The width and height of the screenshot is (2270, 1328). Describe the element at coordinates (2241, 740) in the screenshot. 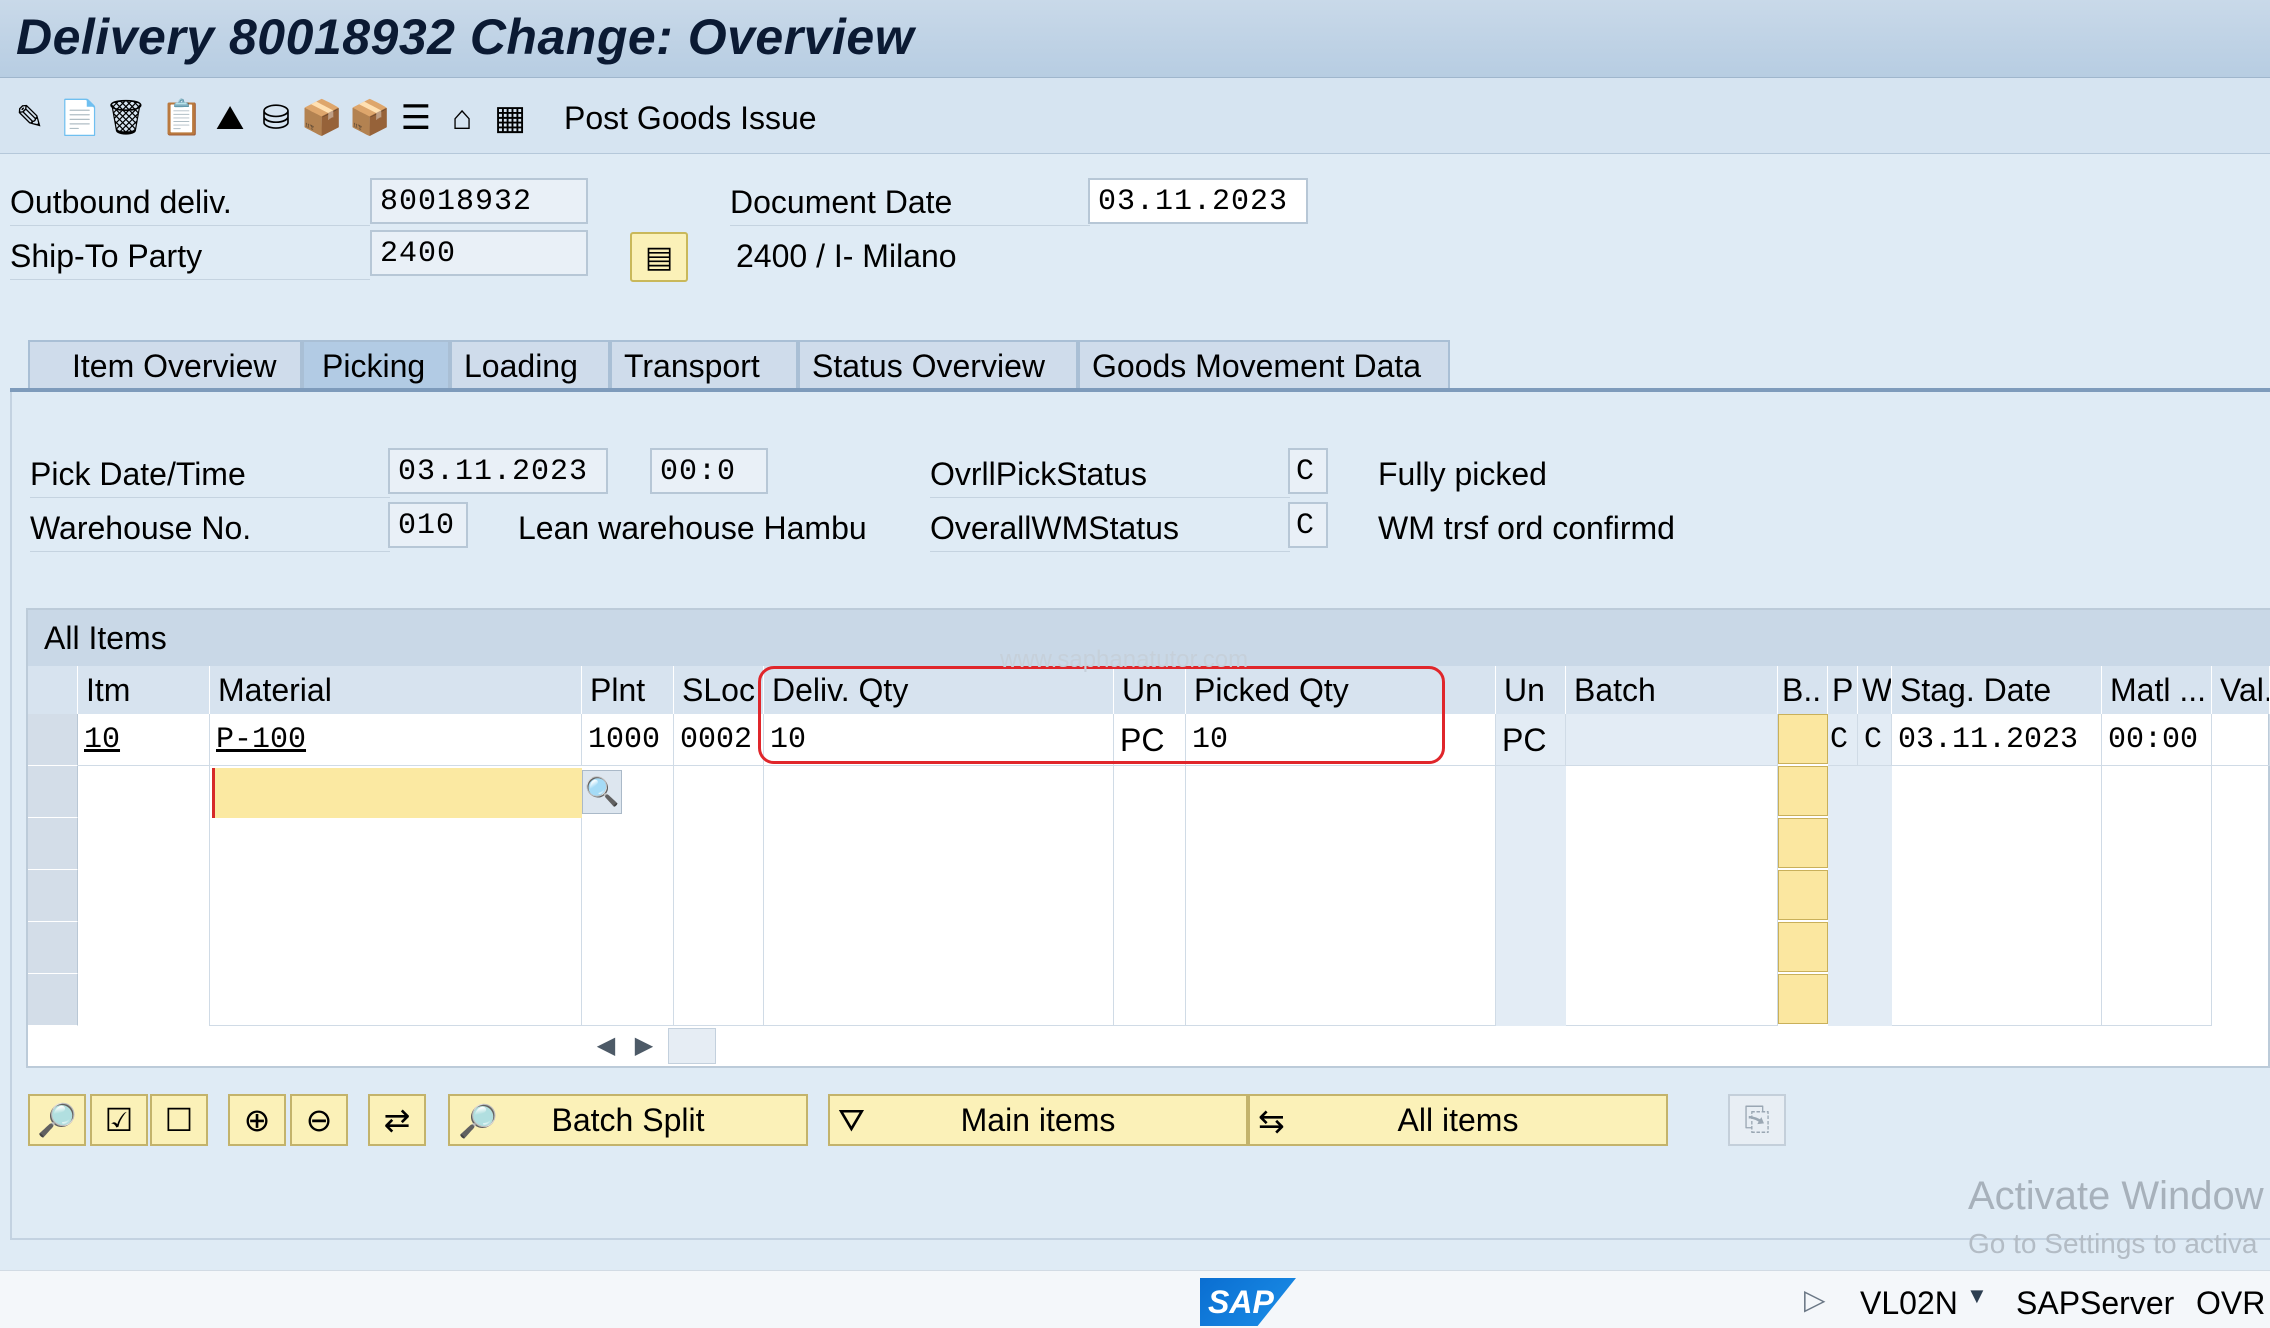

I see `table-row-val` at that location.